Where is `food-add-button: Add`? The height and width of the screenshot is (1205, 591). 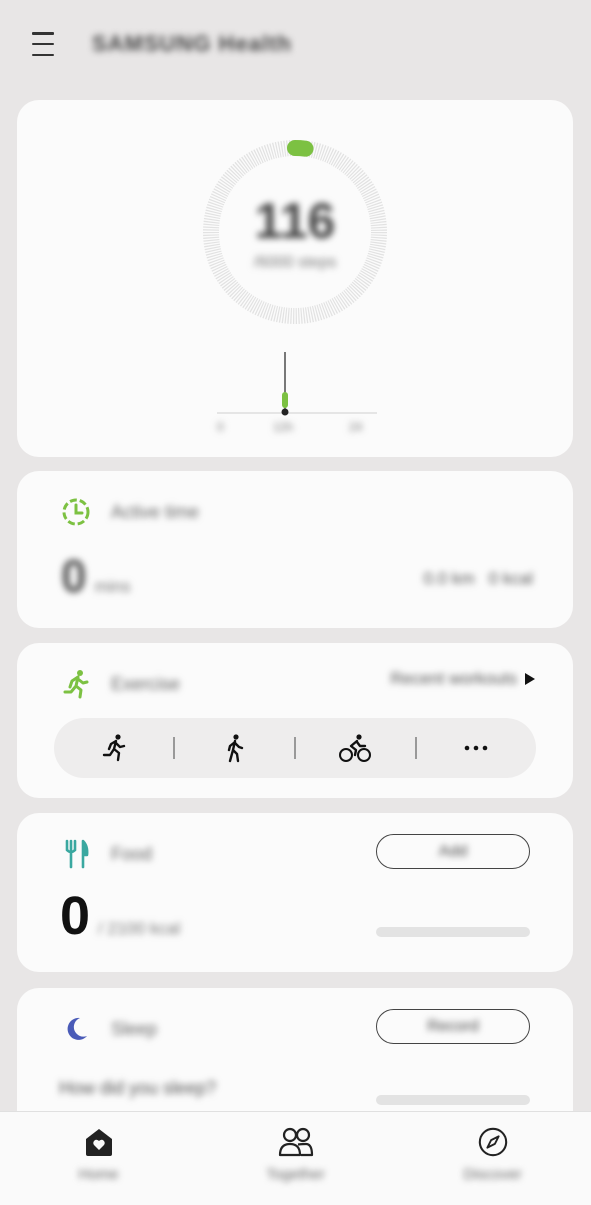 food-add-button: Add is located at coordinates (453, 851).